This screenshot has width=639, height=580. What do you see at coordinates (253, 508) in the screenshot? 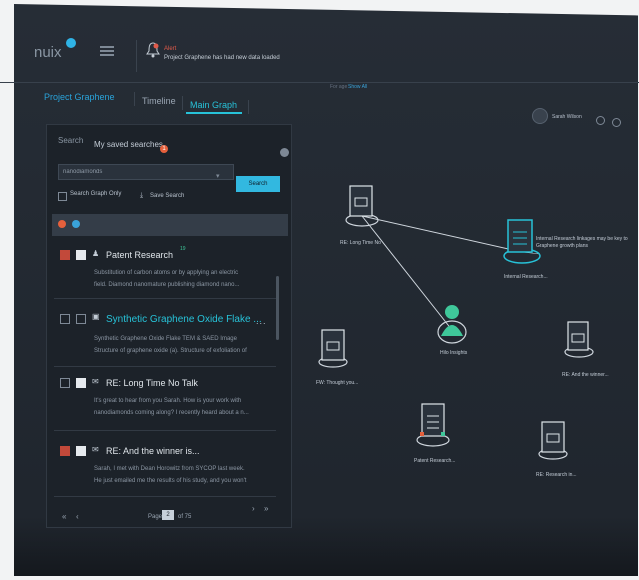
I see `next-page-button: ›` at bounding box center [253, 508].